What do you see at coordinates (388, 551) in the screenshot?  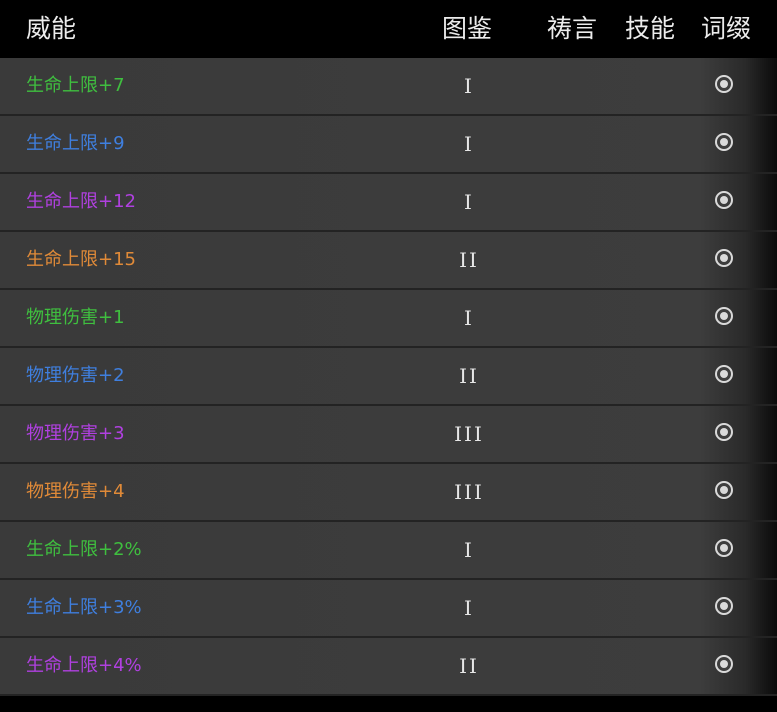 I see `table-row: 生命上限+2% I` at bounding box center [388, 551].